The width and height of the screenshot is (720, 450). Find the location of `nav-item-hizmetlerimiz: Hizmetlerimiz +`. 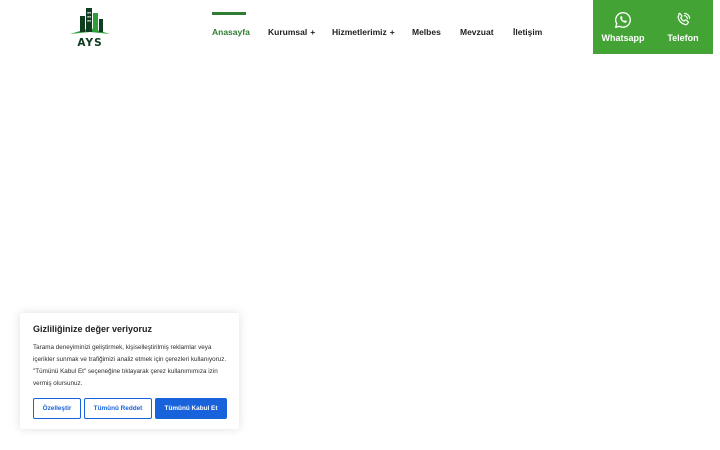

nav-item-hizmetlerimiz: Hizmetlerimiz + is located at coordinates (363, 34).